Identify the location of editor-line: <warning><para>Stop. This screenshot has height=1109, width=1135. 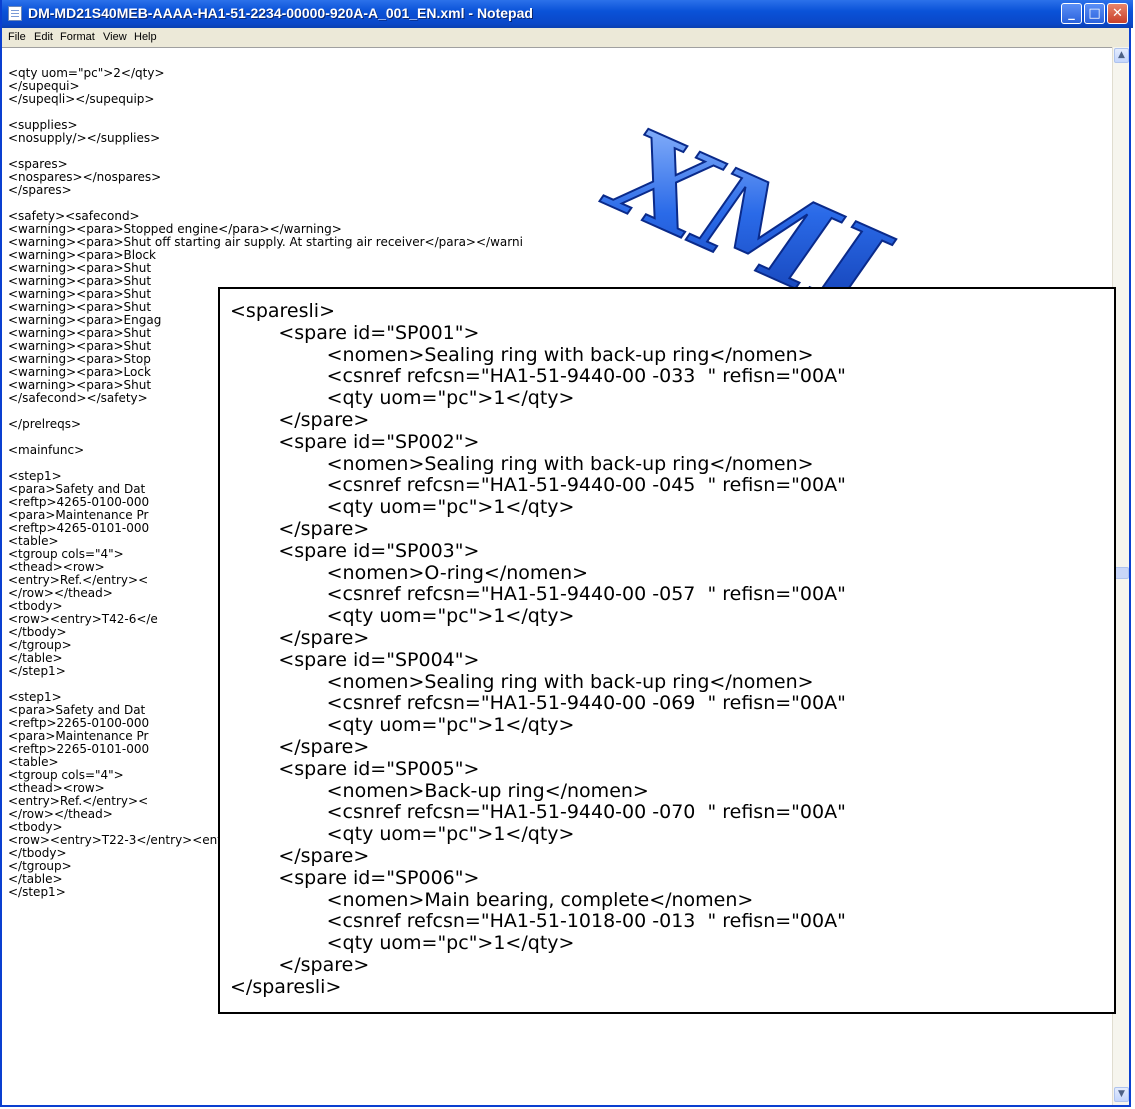
(79, 359).